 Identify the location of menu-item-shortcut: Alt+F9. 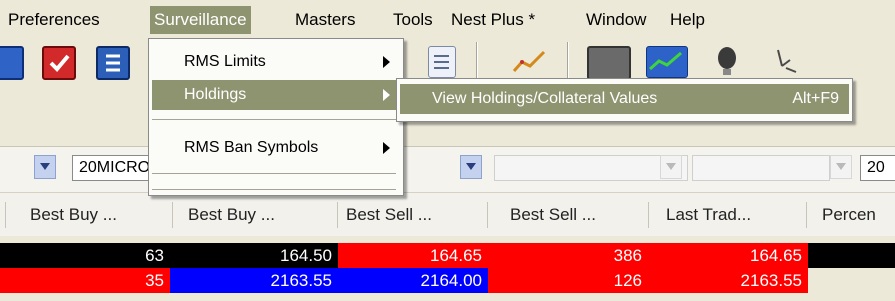
(815, 98).